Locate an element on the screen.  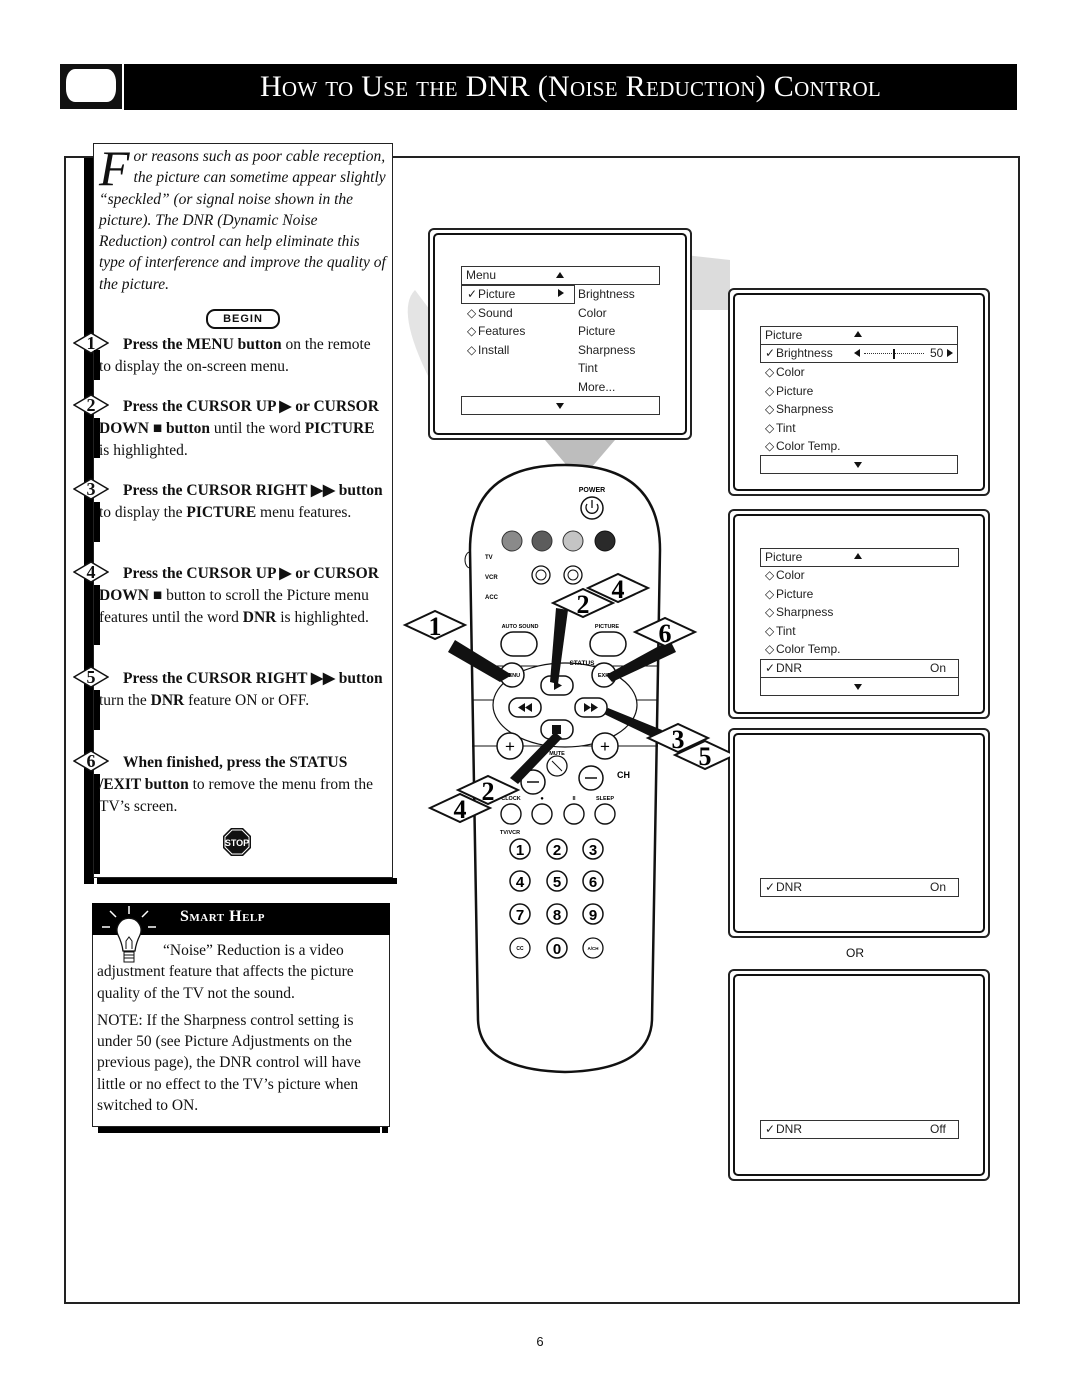
volume-up-button: + is located at coordinates (510, 746).